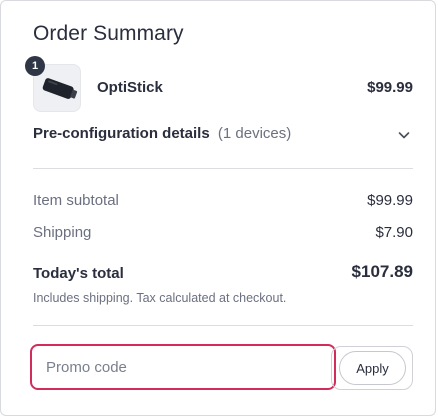  Describe the element at coordinates (223, 200) in the screenshot. I see `subtotal-row: Item subtotal $99.99` at that location.